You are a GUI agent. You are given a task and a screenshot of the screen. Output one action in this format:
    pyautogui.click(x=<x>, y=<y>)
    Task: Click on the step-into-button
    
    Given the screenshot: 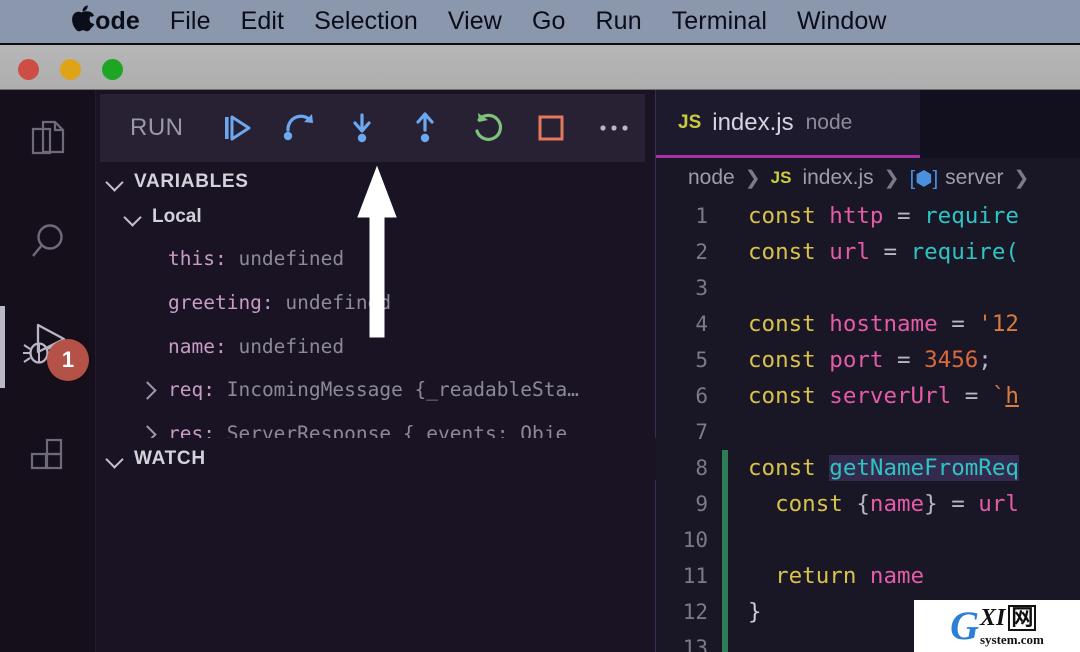 What is the action you would take?
    pyautogui.click(x=362, y=128)
    